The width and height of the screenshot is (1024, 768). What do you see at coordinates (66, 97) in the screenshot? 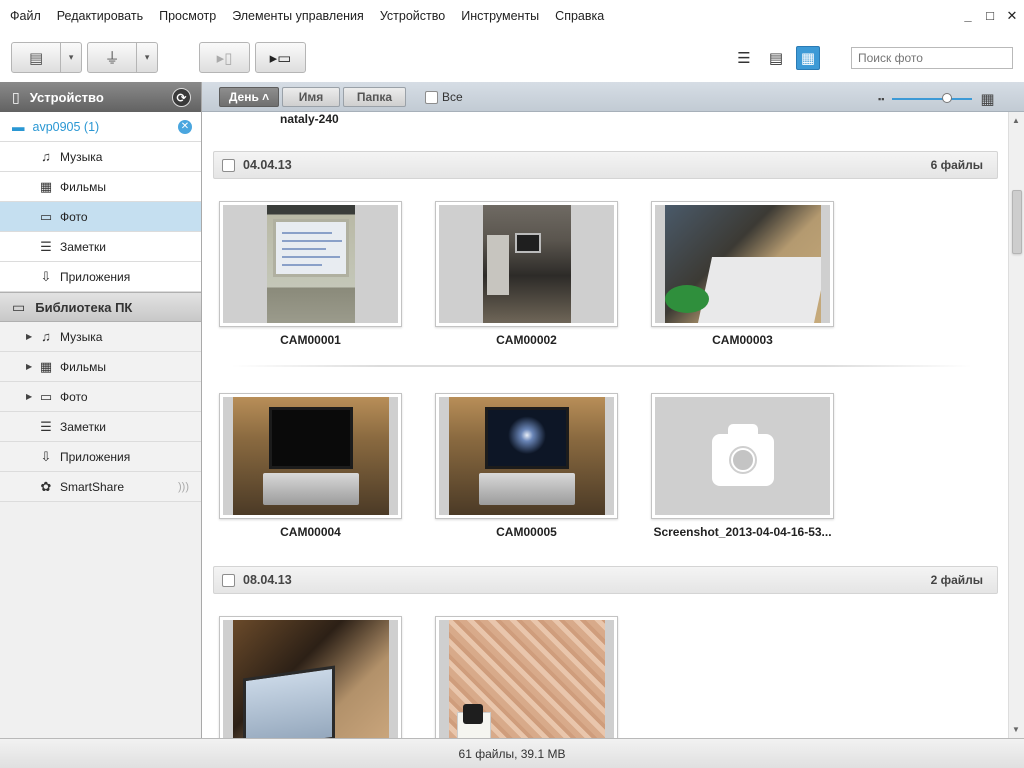
I see `device-header-label: Устройство` at bounding box center [66, 97].